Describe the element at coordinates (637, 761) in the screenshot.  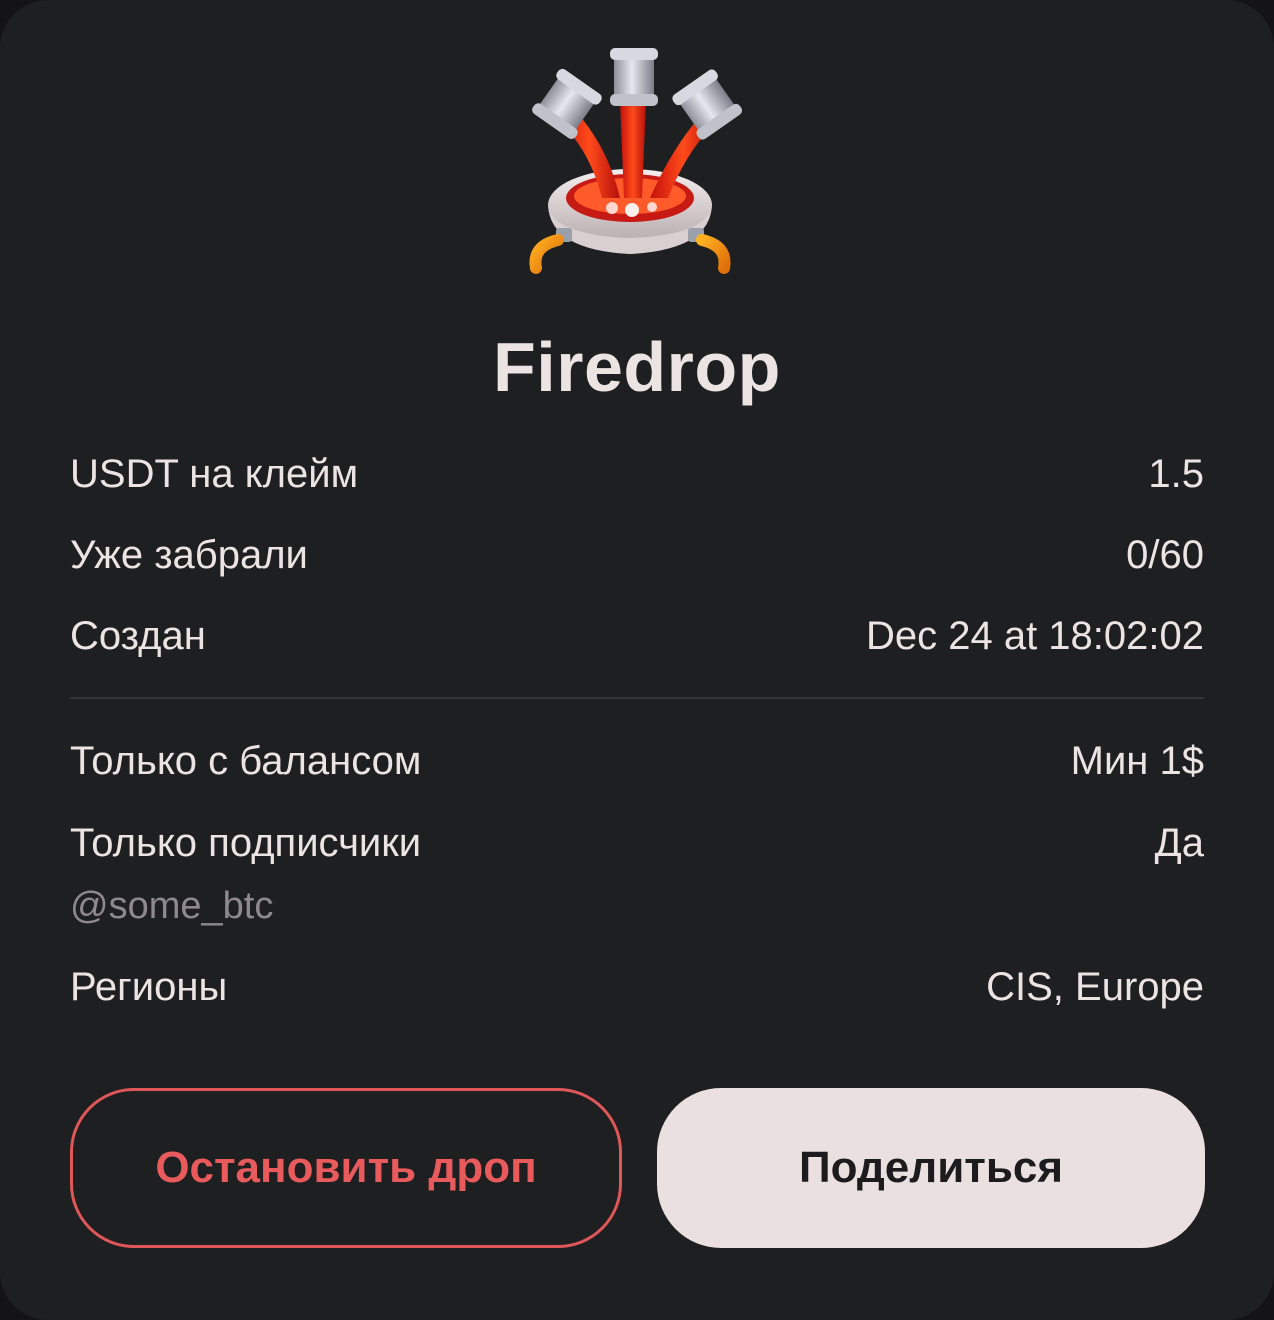
I see `row-balance-only: Только с балансом Мин 1$` at that location.